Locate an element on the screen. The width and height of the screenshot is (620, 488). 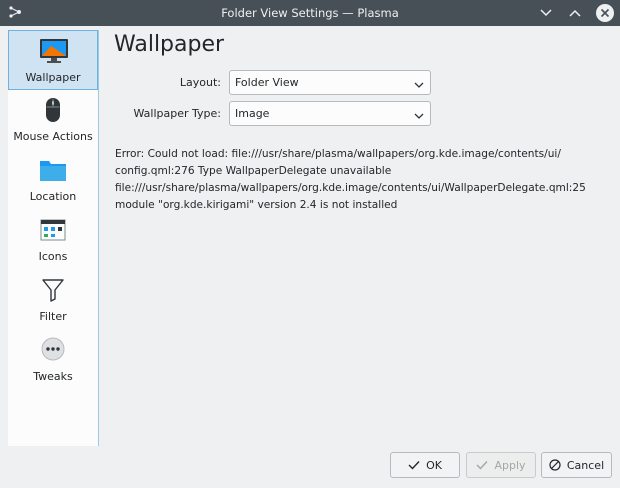
close-icon is located at coordinates (605, 13).